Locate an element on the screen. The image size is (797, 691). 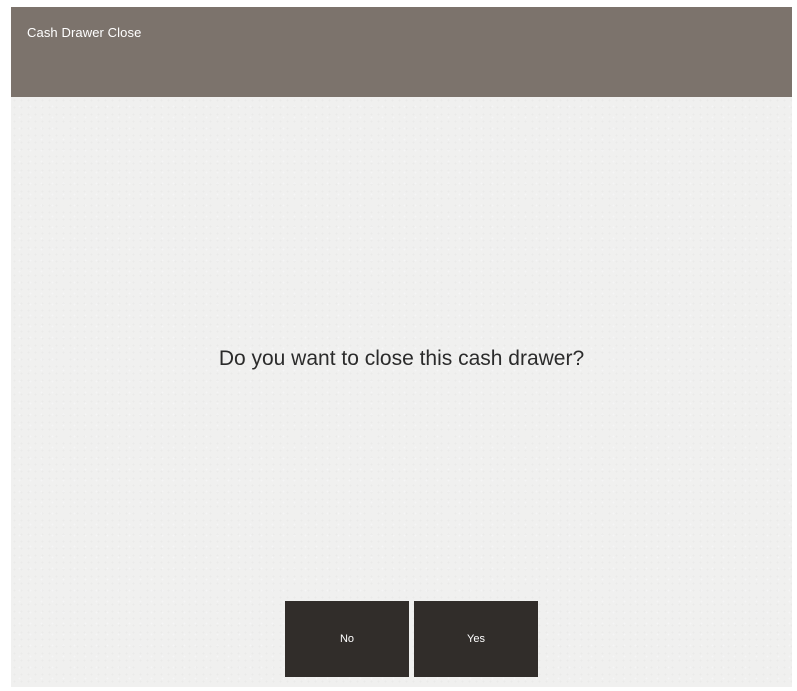
no-button: No is located at coordinates (347, 639).